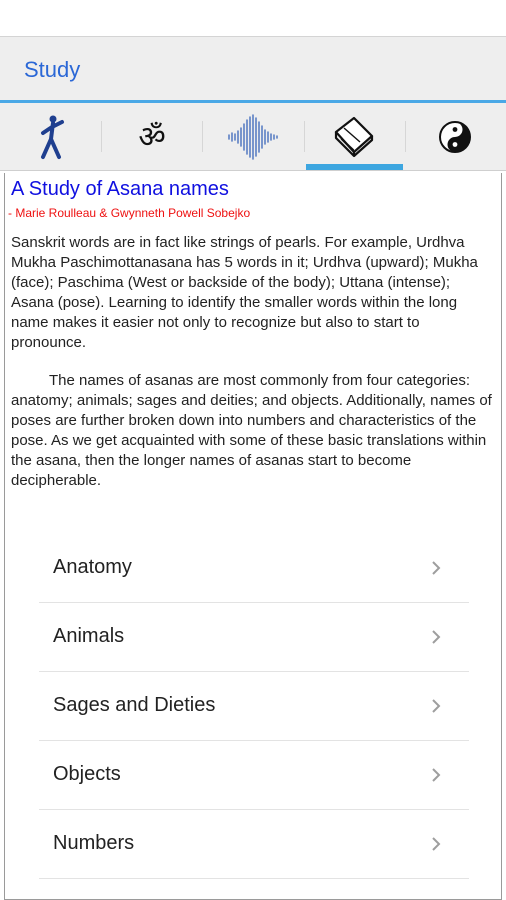  What do you see at coordinates (120, 189) in the screenshot?
I see `article-title: A Study of Asana names` at bounding box center [120, 189].